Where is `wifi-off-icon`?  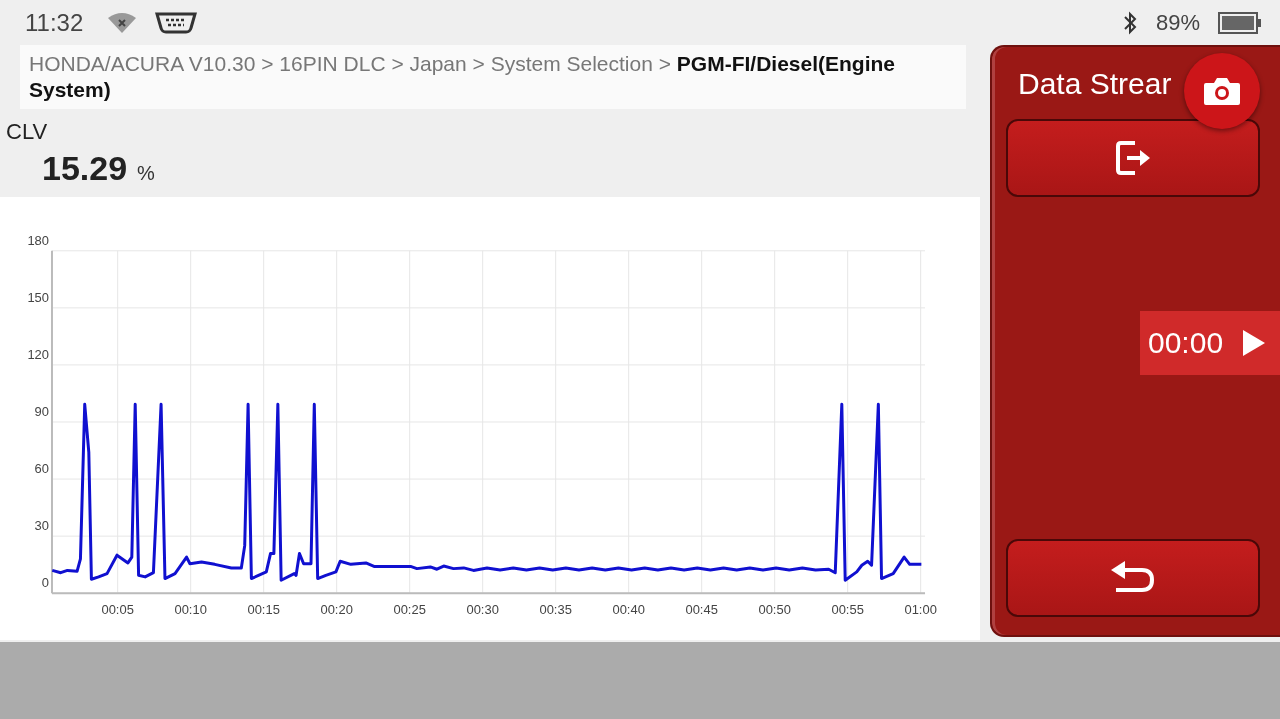
wifi-off-icon is located at coordinates (122, 22).